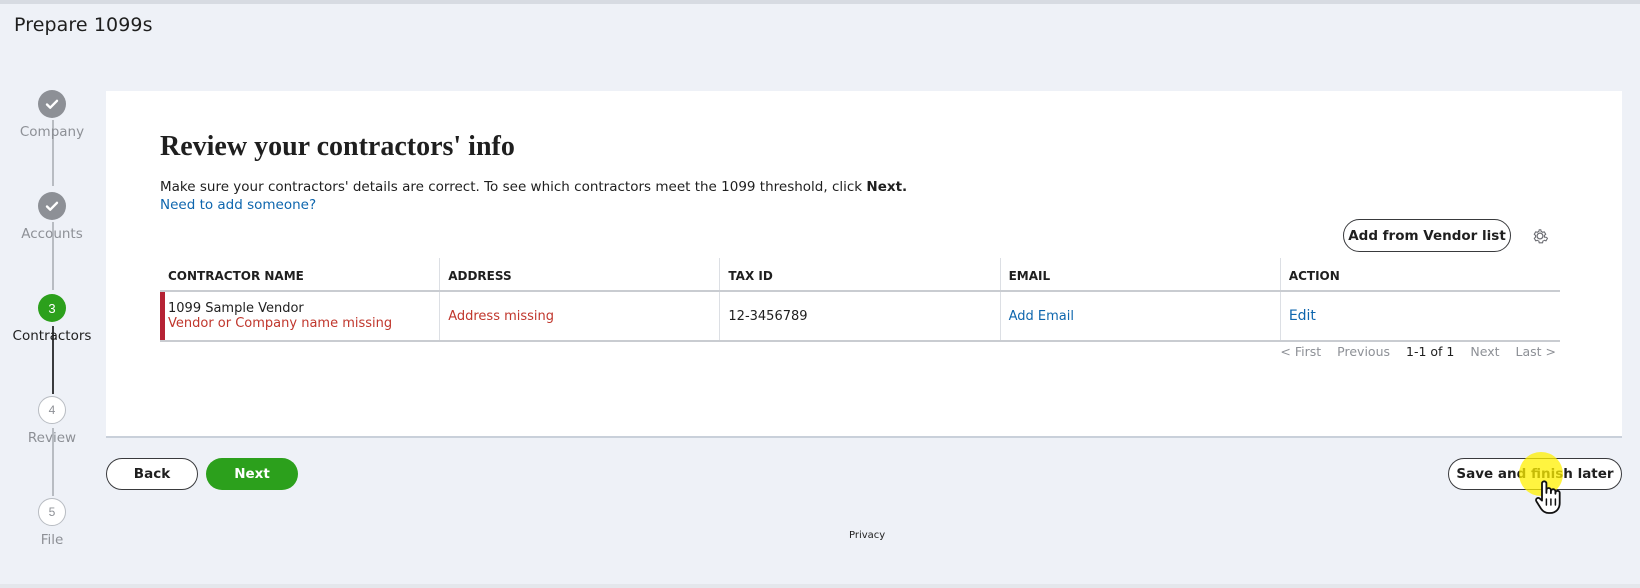 This screenshot has width=1640, height=588. What do you see at coordinates (83, 25) in the screenshot?
I see `page-header-title: Prepare 1099s` at bounding box center [83, 25].